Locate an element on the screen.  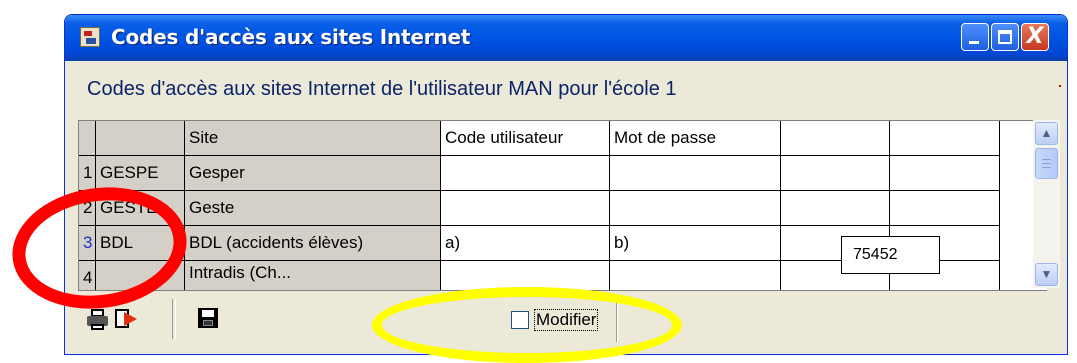
close-icon: X is located at coordinates (1035, 36).